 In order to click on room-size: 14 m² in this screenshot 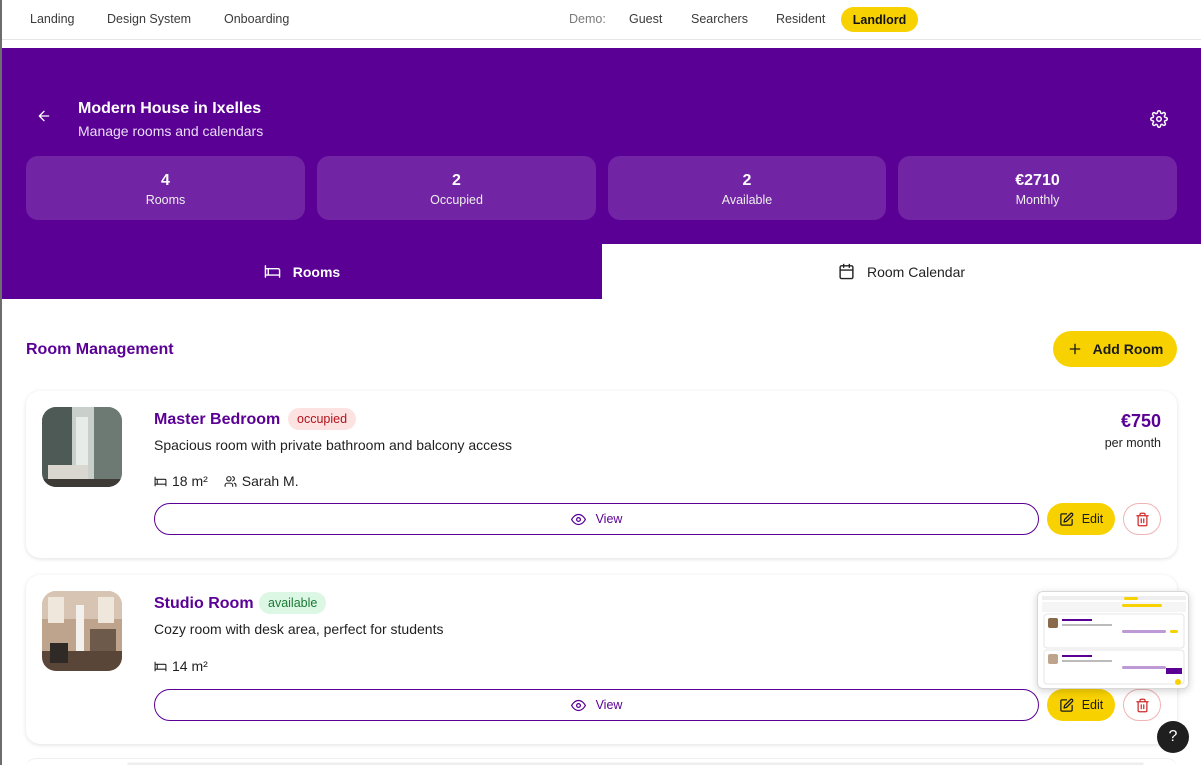, I will do `click(181, 666)`.